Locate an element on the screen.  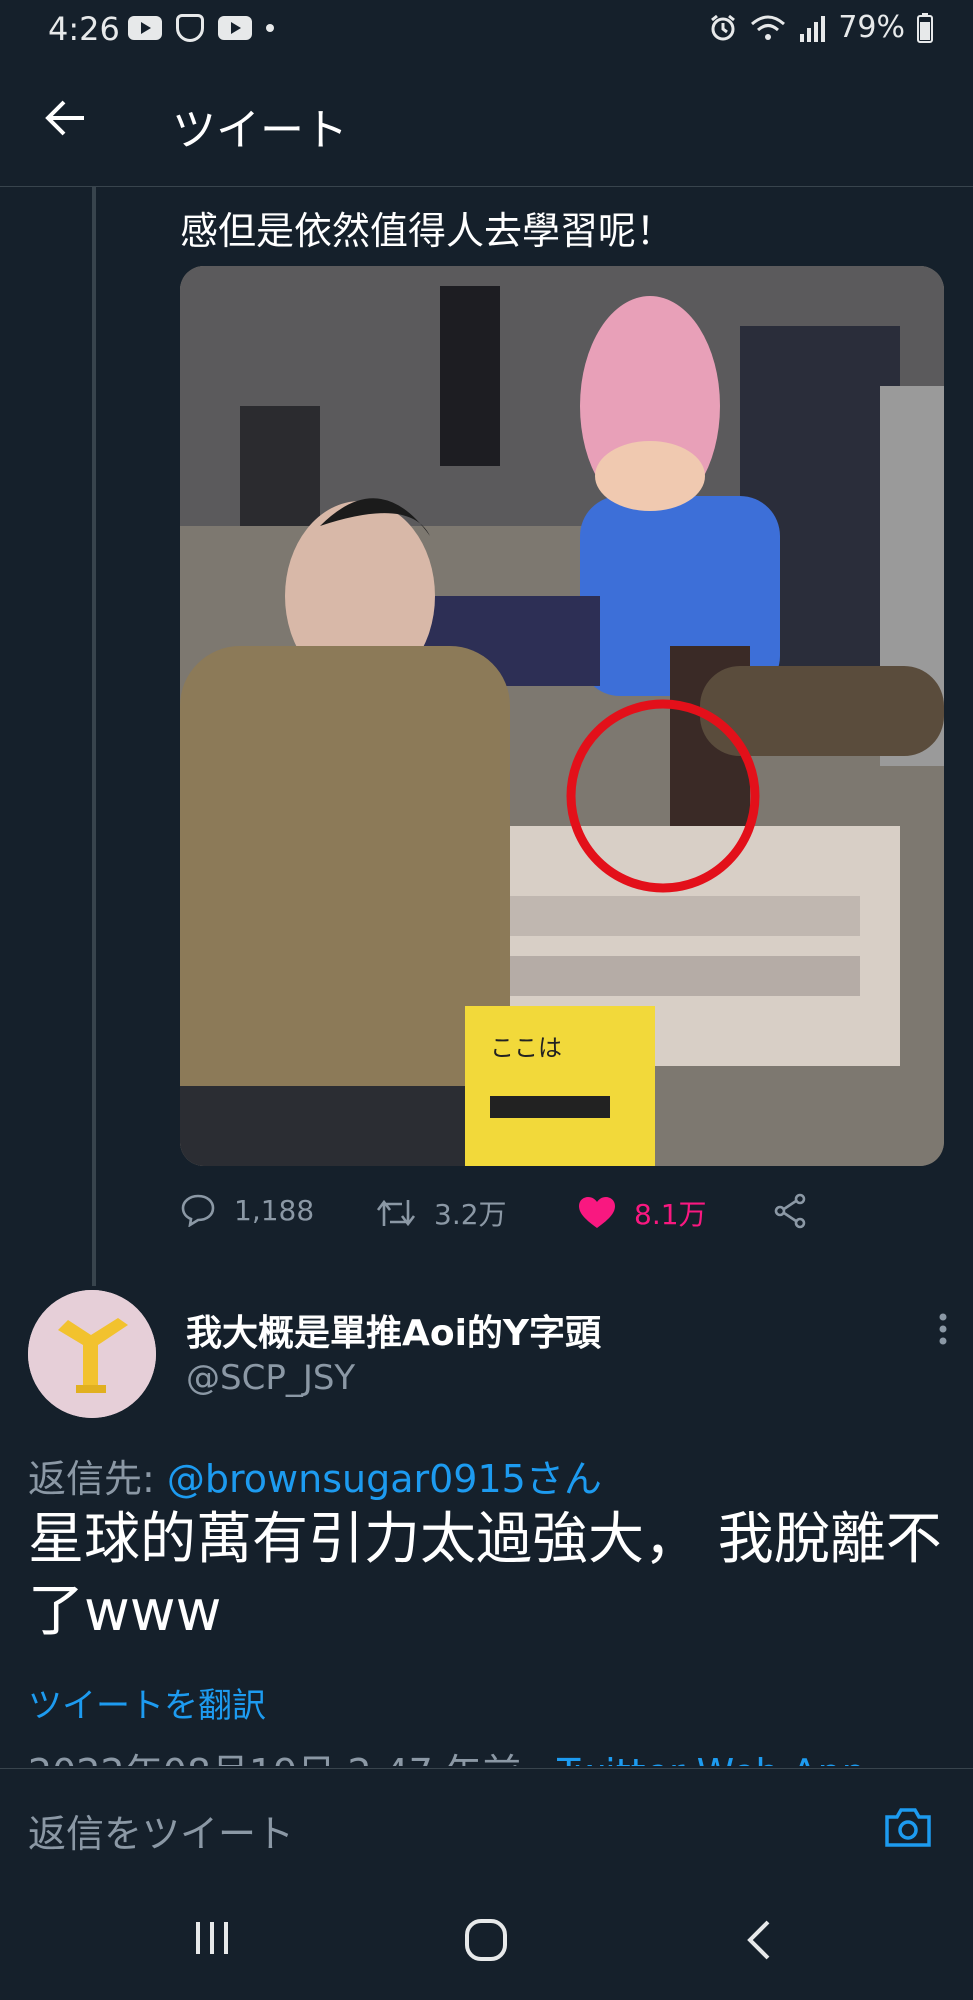
page-title: ツイート is located at coordinates (260, 130).